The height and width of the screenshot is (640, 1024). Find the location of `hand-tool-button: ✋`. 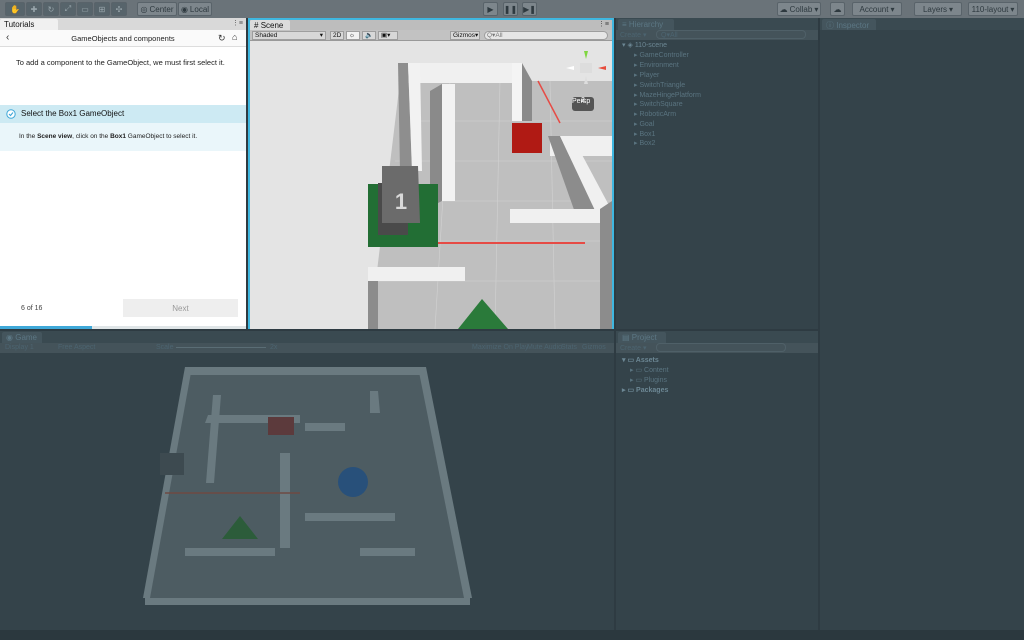

hand-tool-button: ✋ is located at coordinates (15, 9).